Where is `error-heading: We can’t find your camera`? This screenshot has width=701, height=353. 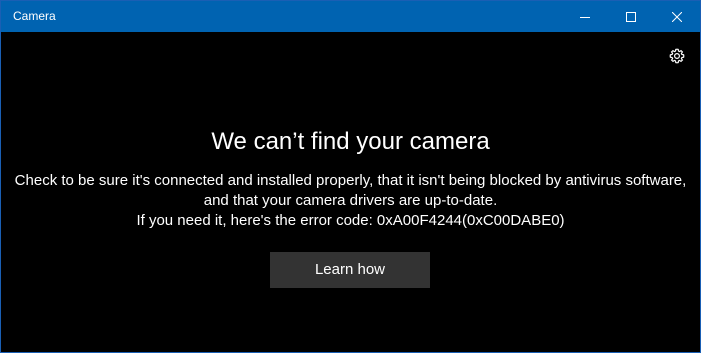
error-heading: We can’t find your camera is located at coordinates (350, 141).